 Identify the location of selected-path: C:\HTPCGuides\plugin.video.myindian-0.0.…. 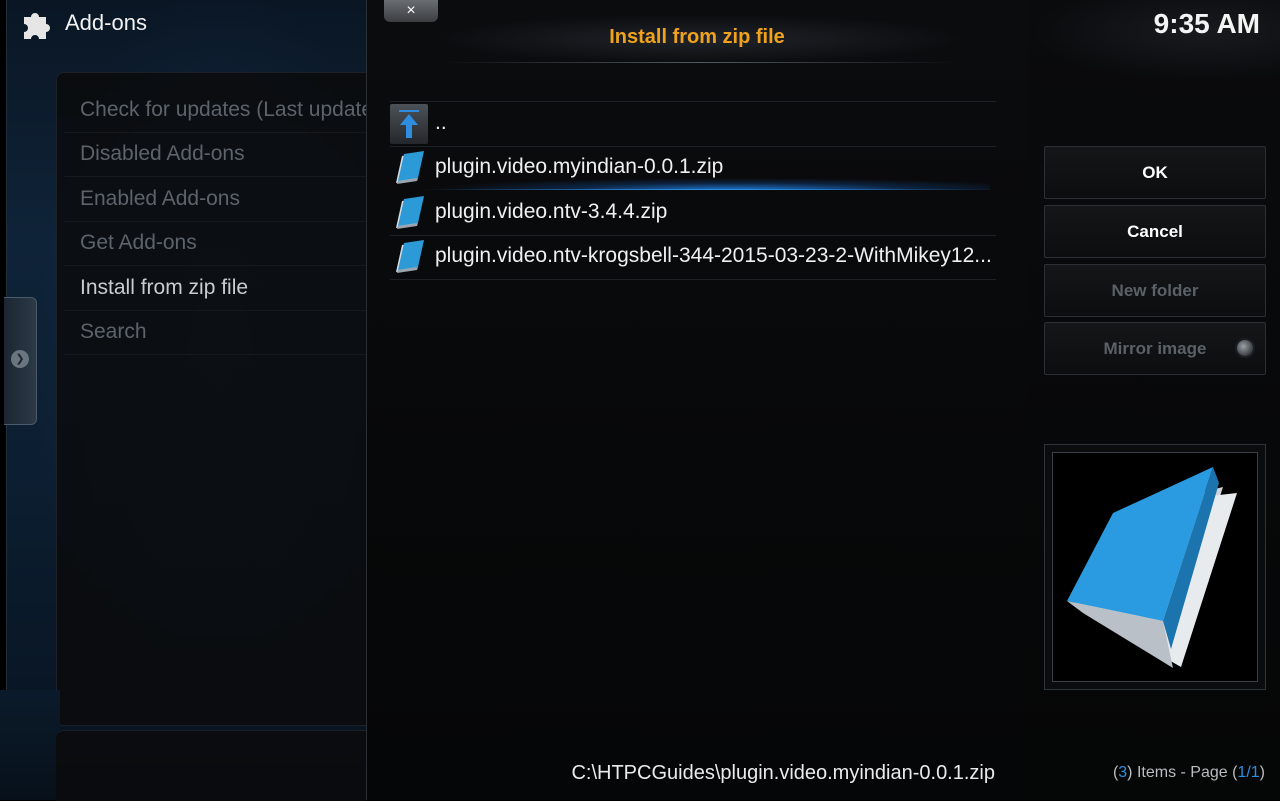
(783, 773).